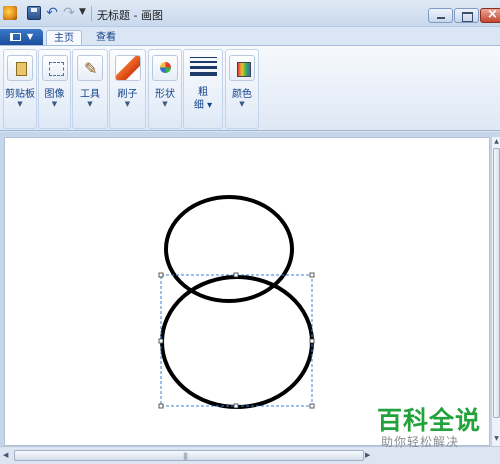 The height and width of the screenshot is (464, 500). I want to click on select-image-icon, so click(54, 68).